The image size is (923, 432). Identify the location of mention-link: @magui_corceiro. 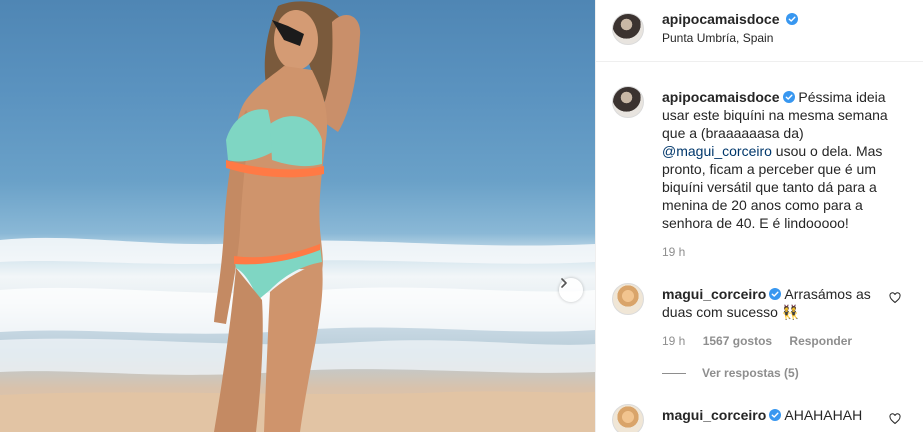
(717, 151).